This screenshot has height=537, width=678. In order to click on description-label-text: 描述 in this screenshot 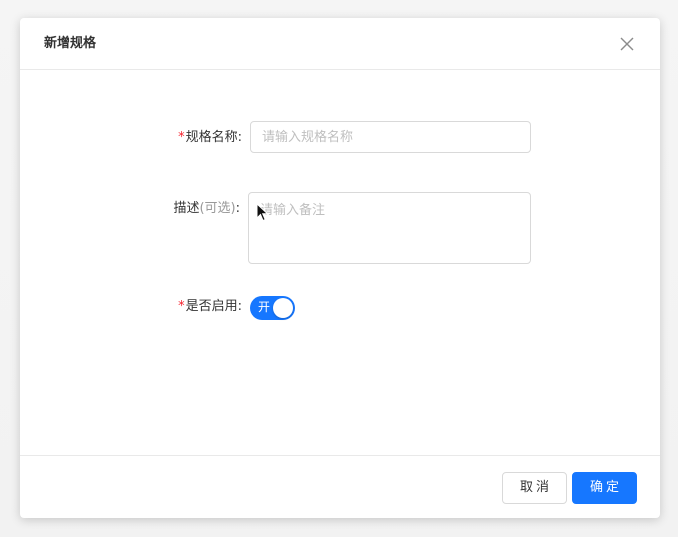, I will do `click(186, 208)`.